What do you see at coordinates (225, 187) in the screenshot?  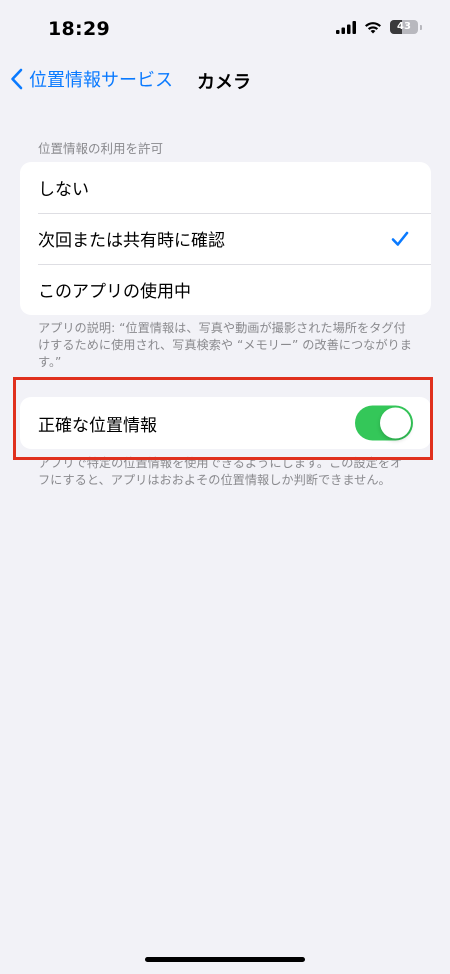 I see `option-never: しない` at bounding box center [225, 187].